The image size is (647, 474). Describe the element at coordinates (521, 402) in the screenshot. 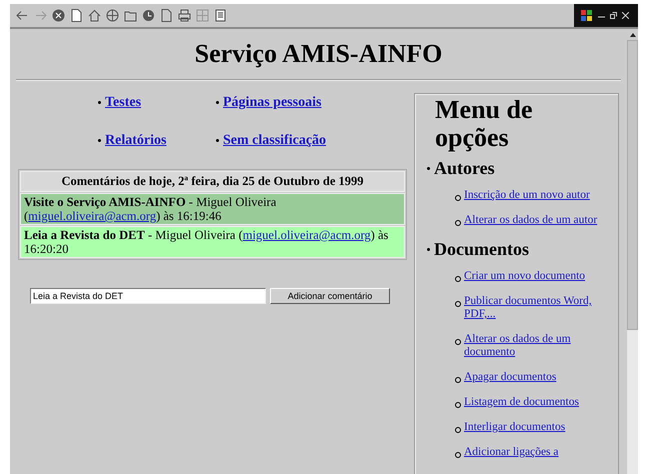

I see `menu-link: Listagem de documentos` at that location.